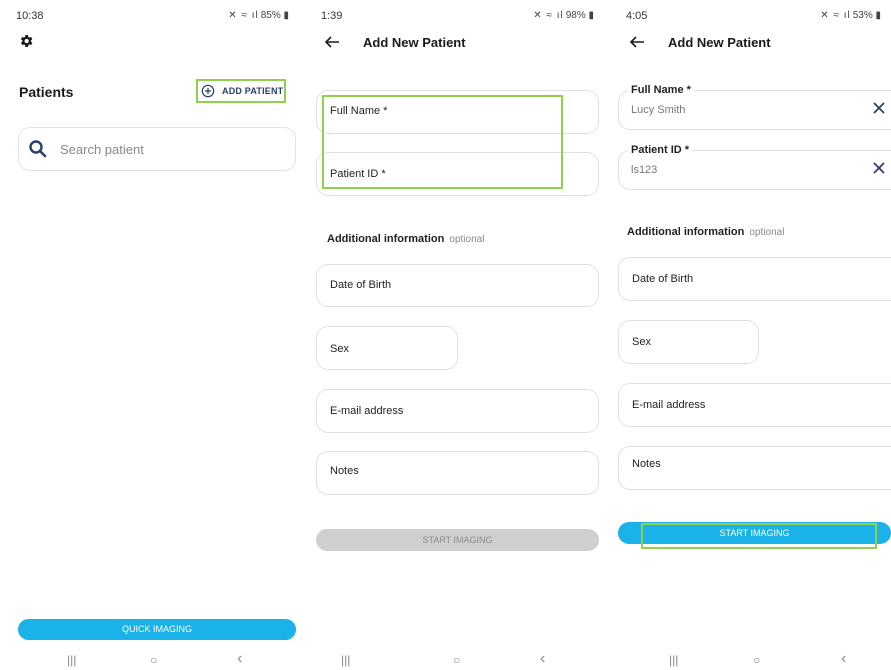 This screenshot has width=891, height=670. What do you see at coordinates (253, 91) in the screenshot?
I see `add-patient-label: ADD PATIENT` at bounding box center [253, 91].